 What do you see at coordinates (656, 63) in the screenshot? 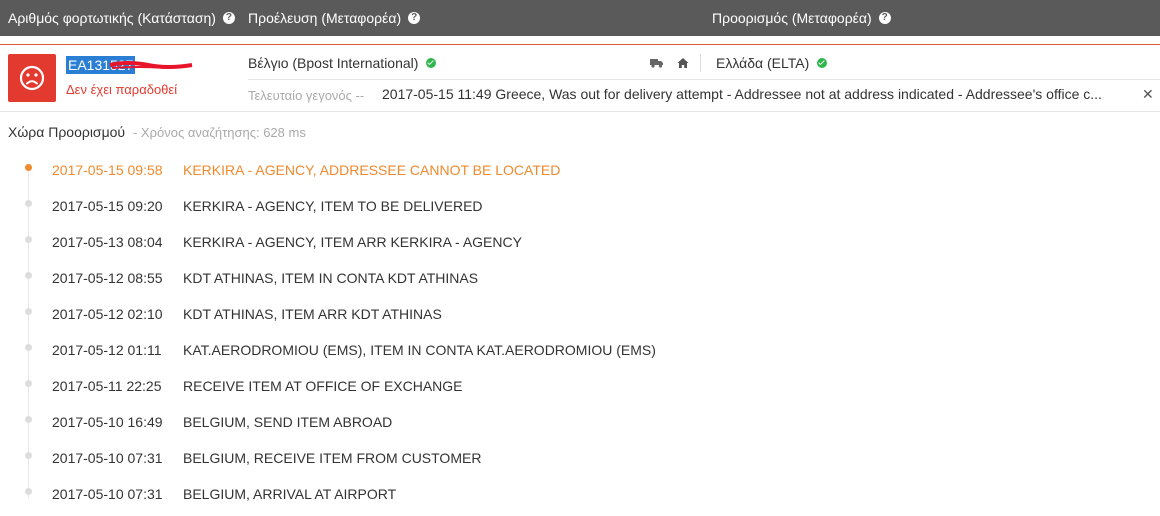
I see `truck-icon` at bounding box center [656, 63].